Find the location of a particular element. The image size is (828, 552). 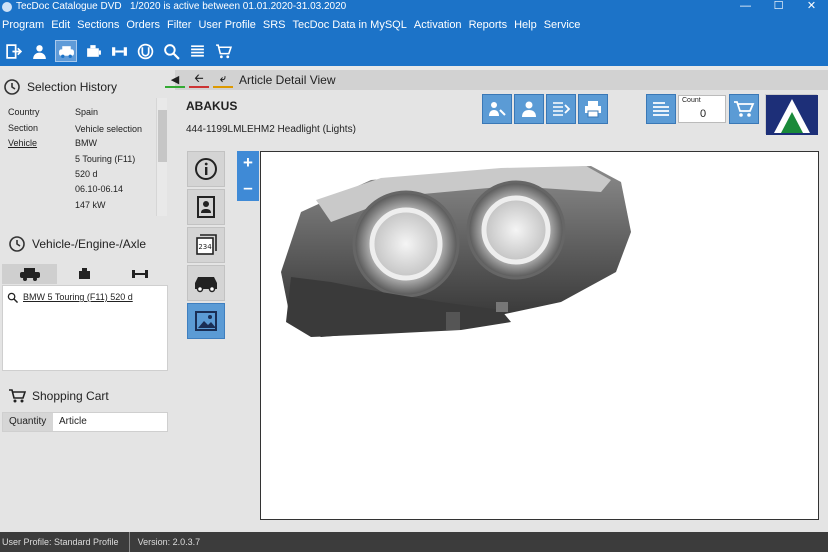

menu-tecdoc-mysql: TecDoc Data in MySQL is located at coordinates (351, 25).